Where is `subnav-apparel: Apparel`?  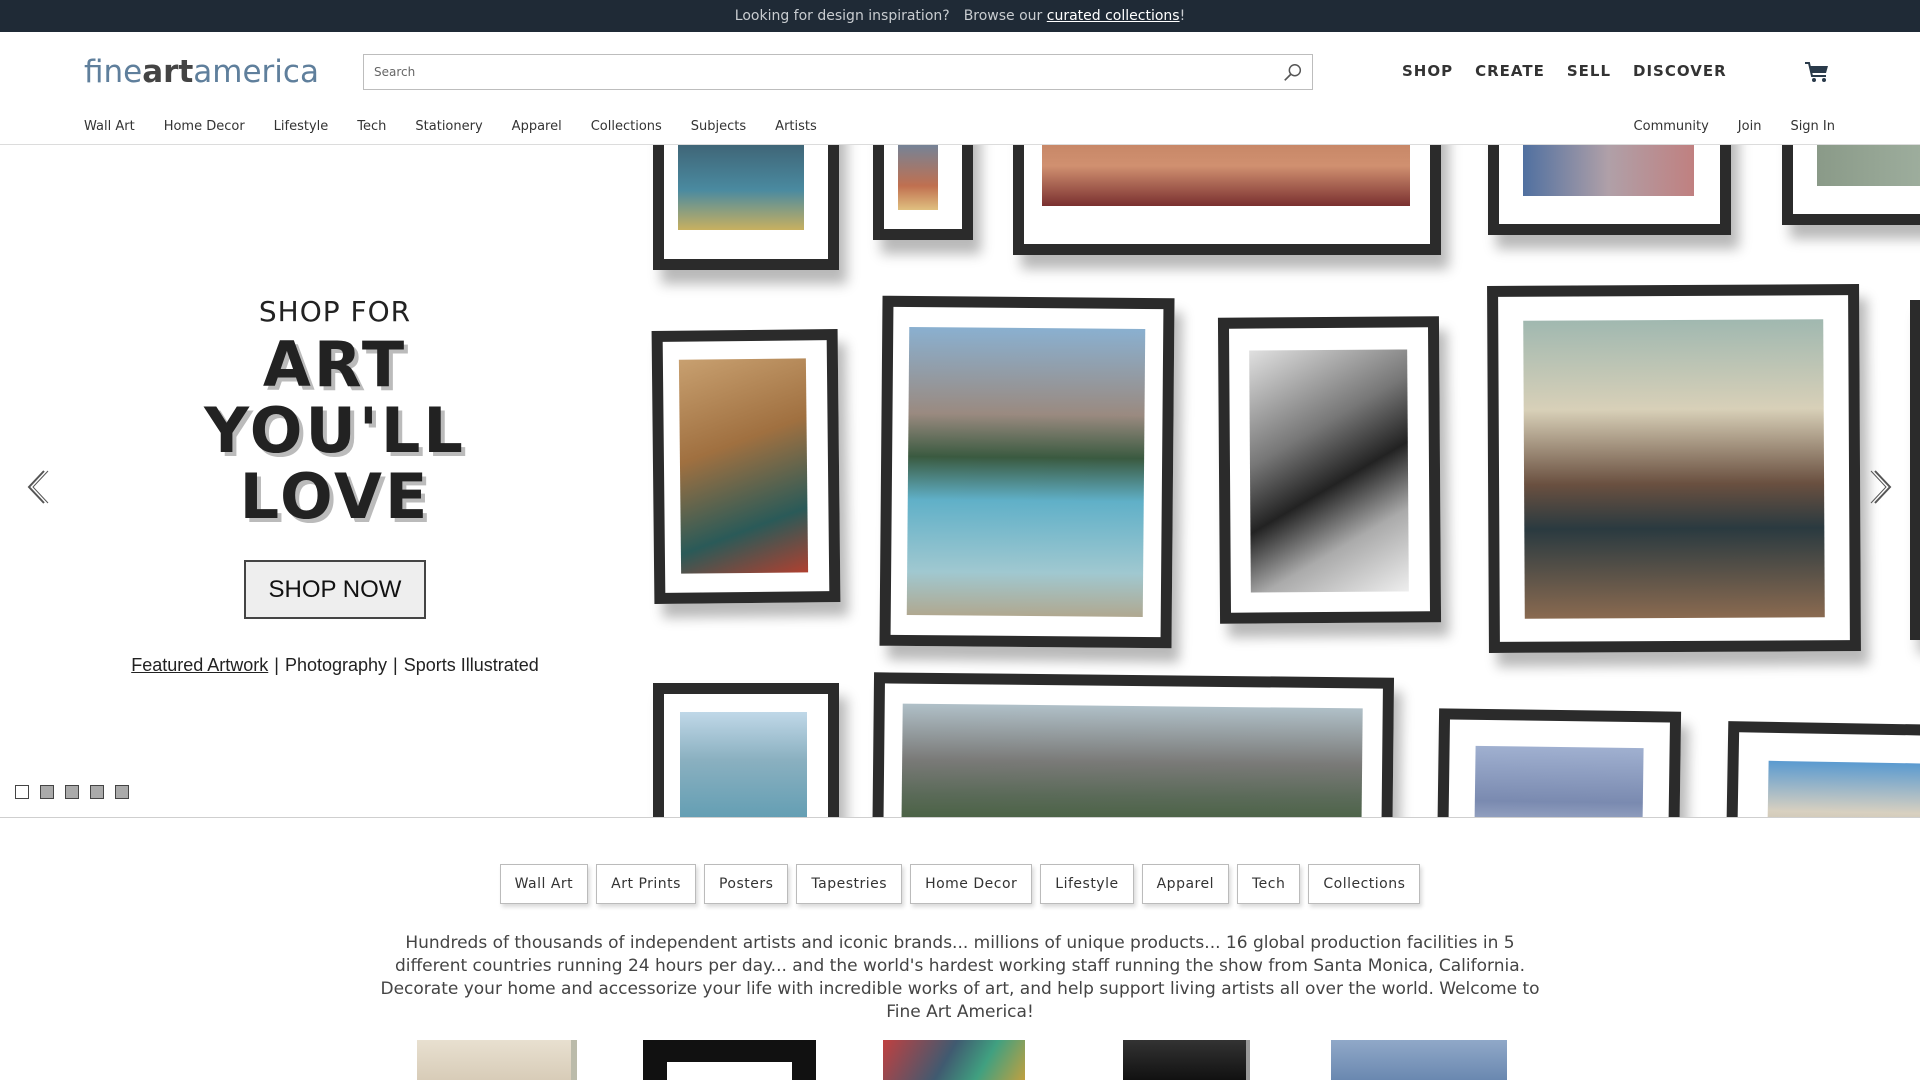
subnav-apparel: Apparel is located at coordinates (537, 126).